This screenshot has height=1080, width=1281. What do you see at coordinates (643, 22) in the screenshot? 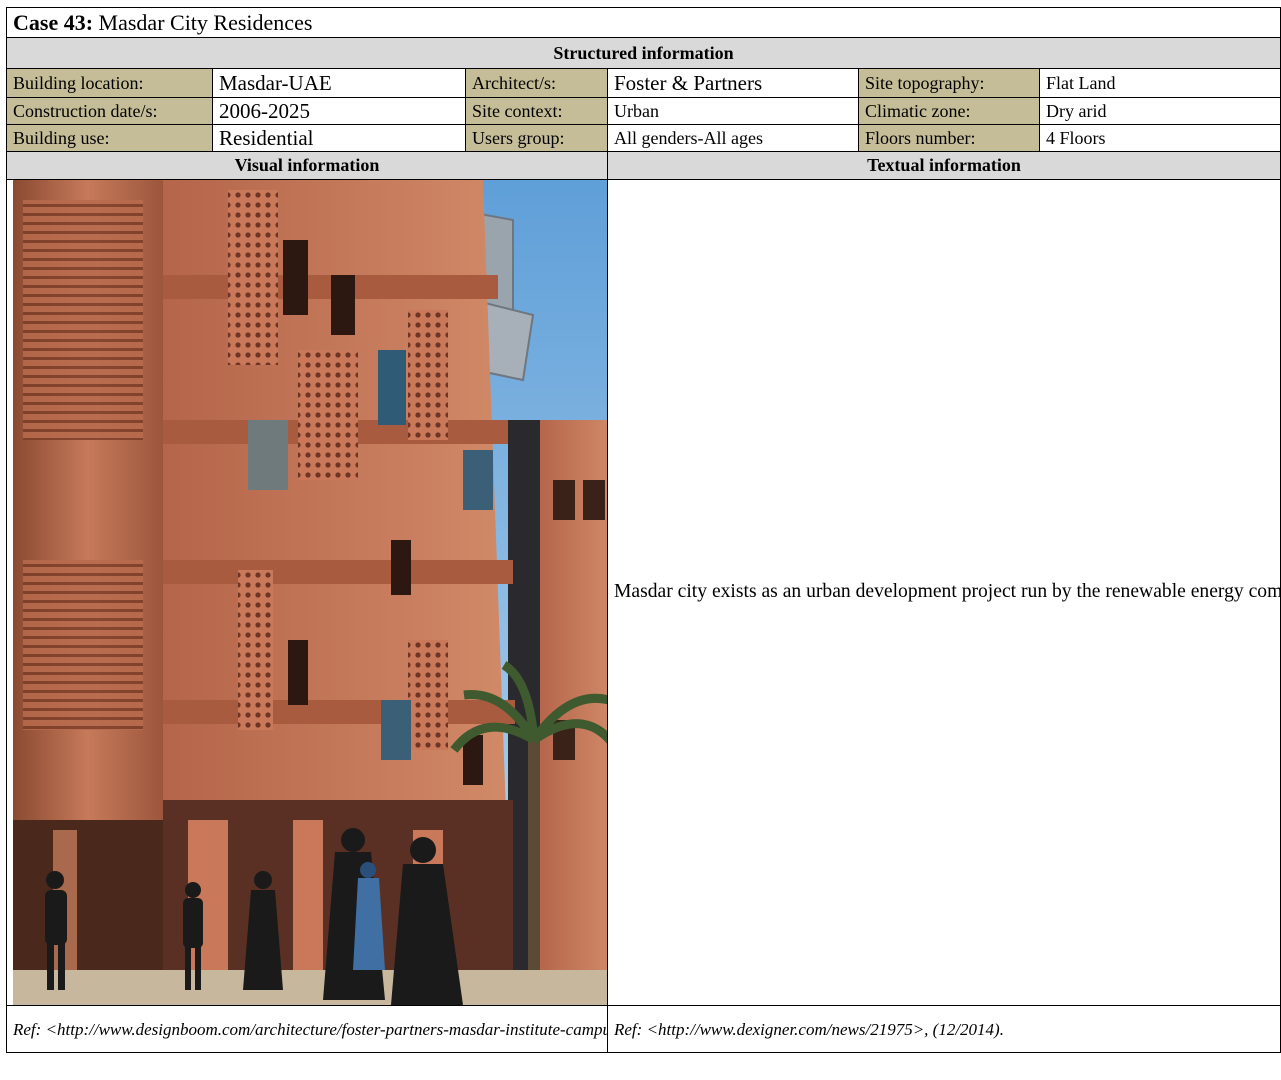
I see `case-title: Case 43: Masdar City Residences` at bounding box center [643, 22].